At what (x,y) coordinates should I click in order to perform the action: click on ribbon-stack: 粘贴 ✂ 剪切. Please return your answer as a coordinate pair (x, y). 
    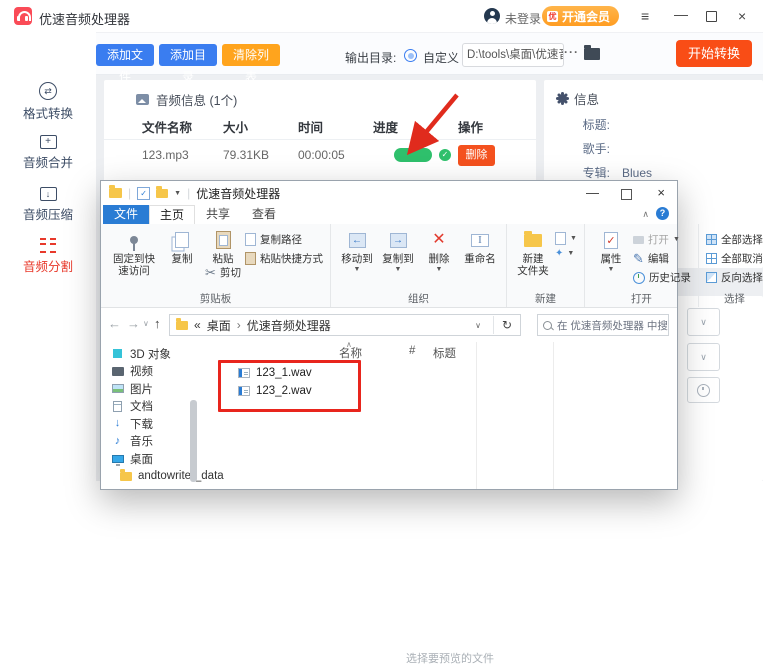
    Looking at the image, I should click on (223, 260).